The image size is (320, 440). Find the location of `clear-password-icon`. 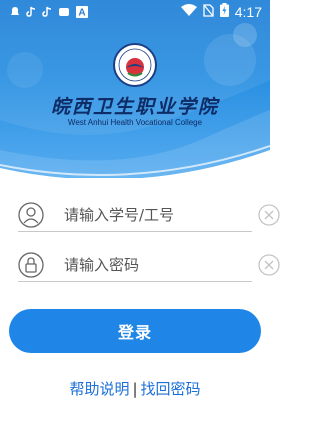

clear-password-icon is located at coordinates (269, 265).